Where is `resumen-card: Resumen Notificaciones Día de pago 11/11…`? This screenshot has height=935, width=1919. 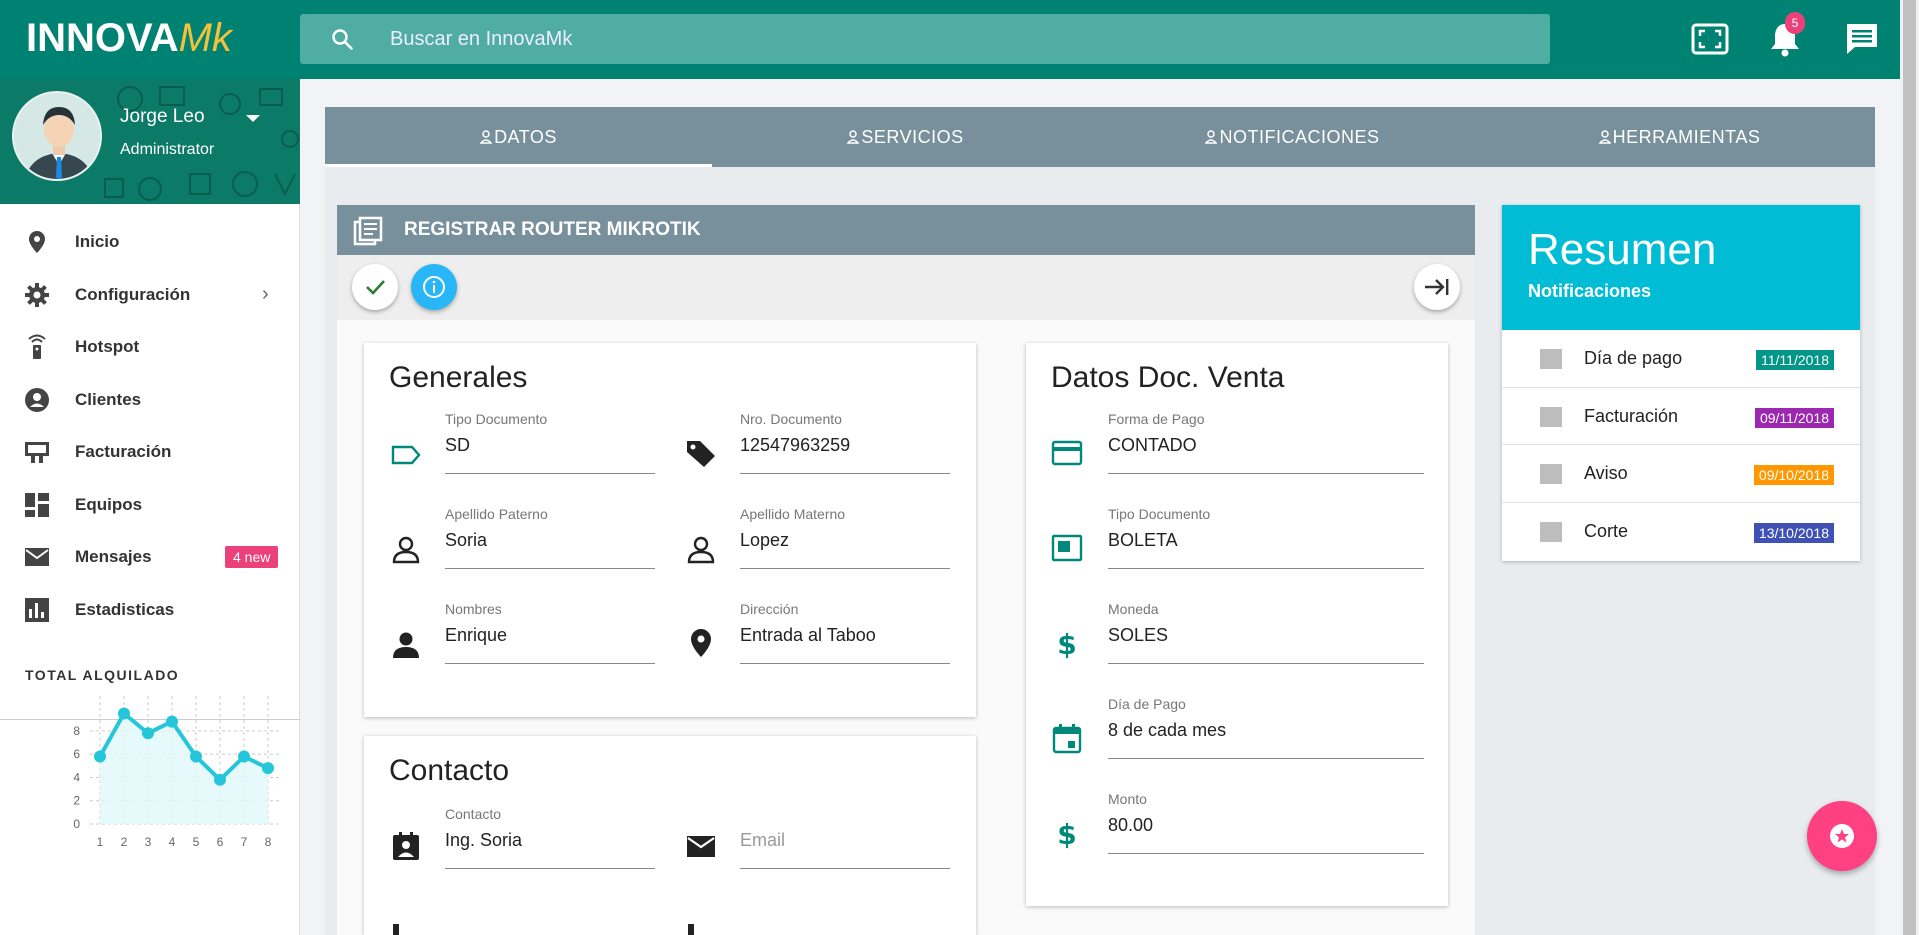
resumen-card: Resumen Notificaciones Día de pago 11/11… is located at coordinates (1681, 383).